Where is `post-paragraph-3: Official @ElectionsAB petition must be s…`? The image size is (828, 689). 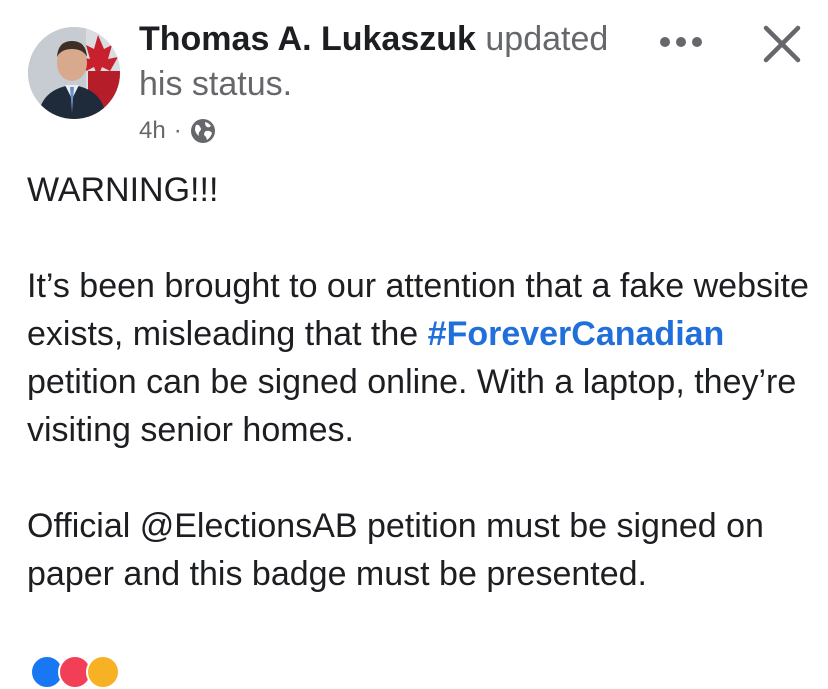
post-paragraph-3: Official @ElectionsAB petition must be s… is located at coordinates (395, 550).